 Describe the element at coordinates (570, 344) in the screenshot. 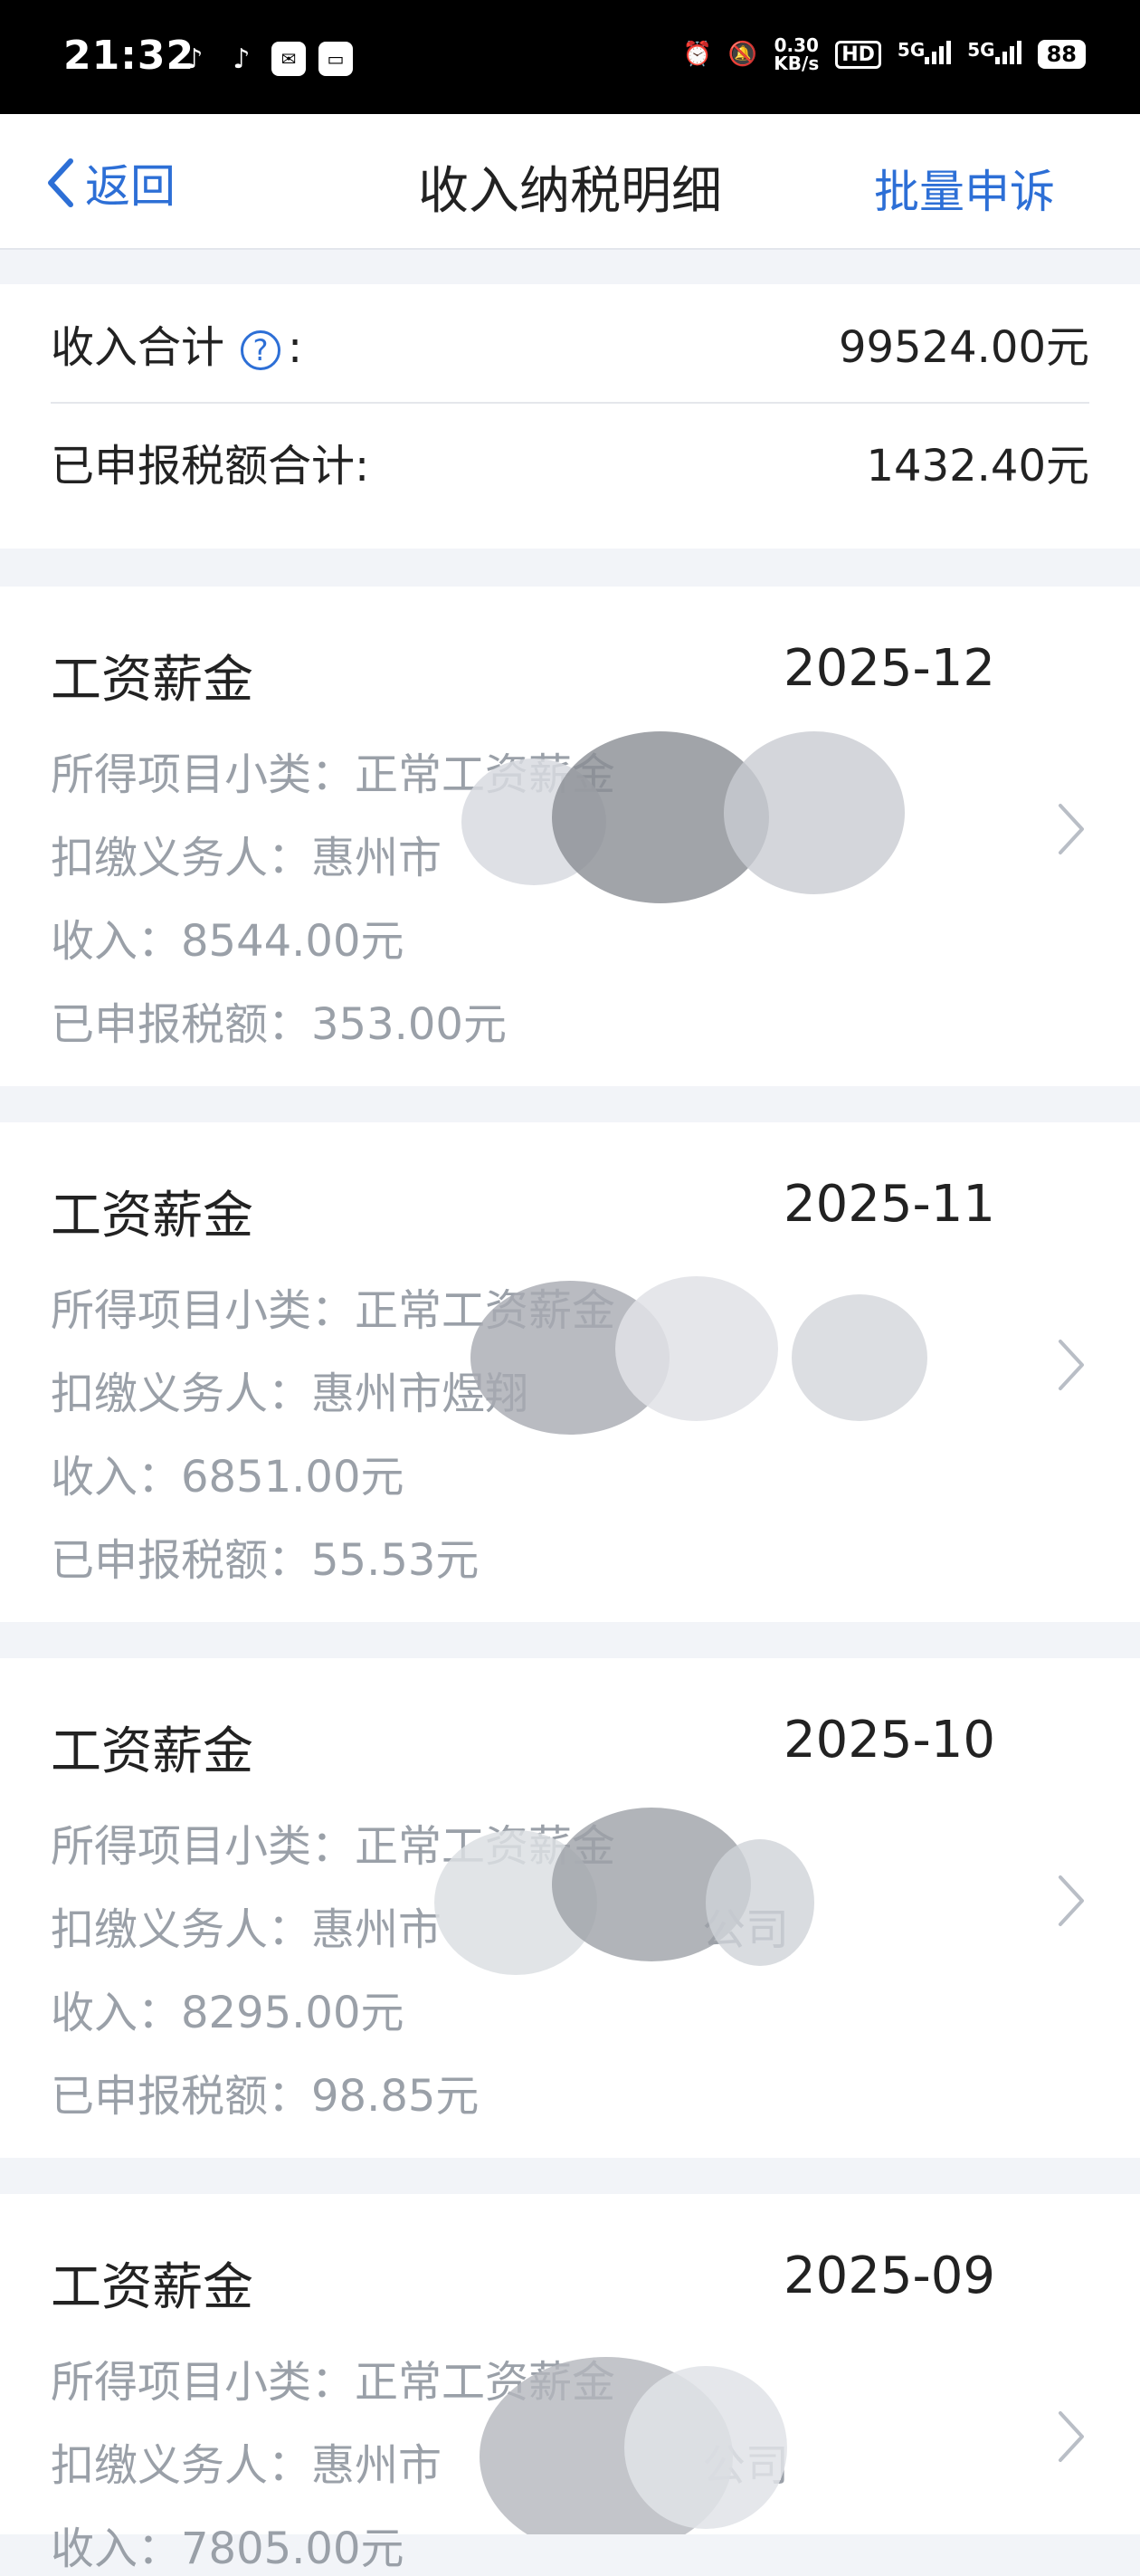

I see `income-total-row: 收入合计?: 99524.00元` at that location.